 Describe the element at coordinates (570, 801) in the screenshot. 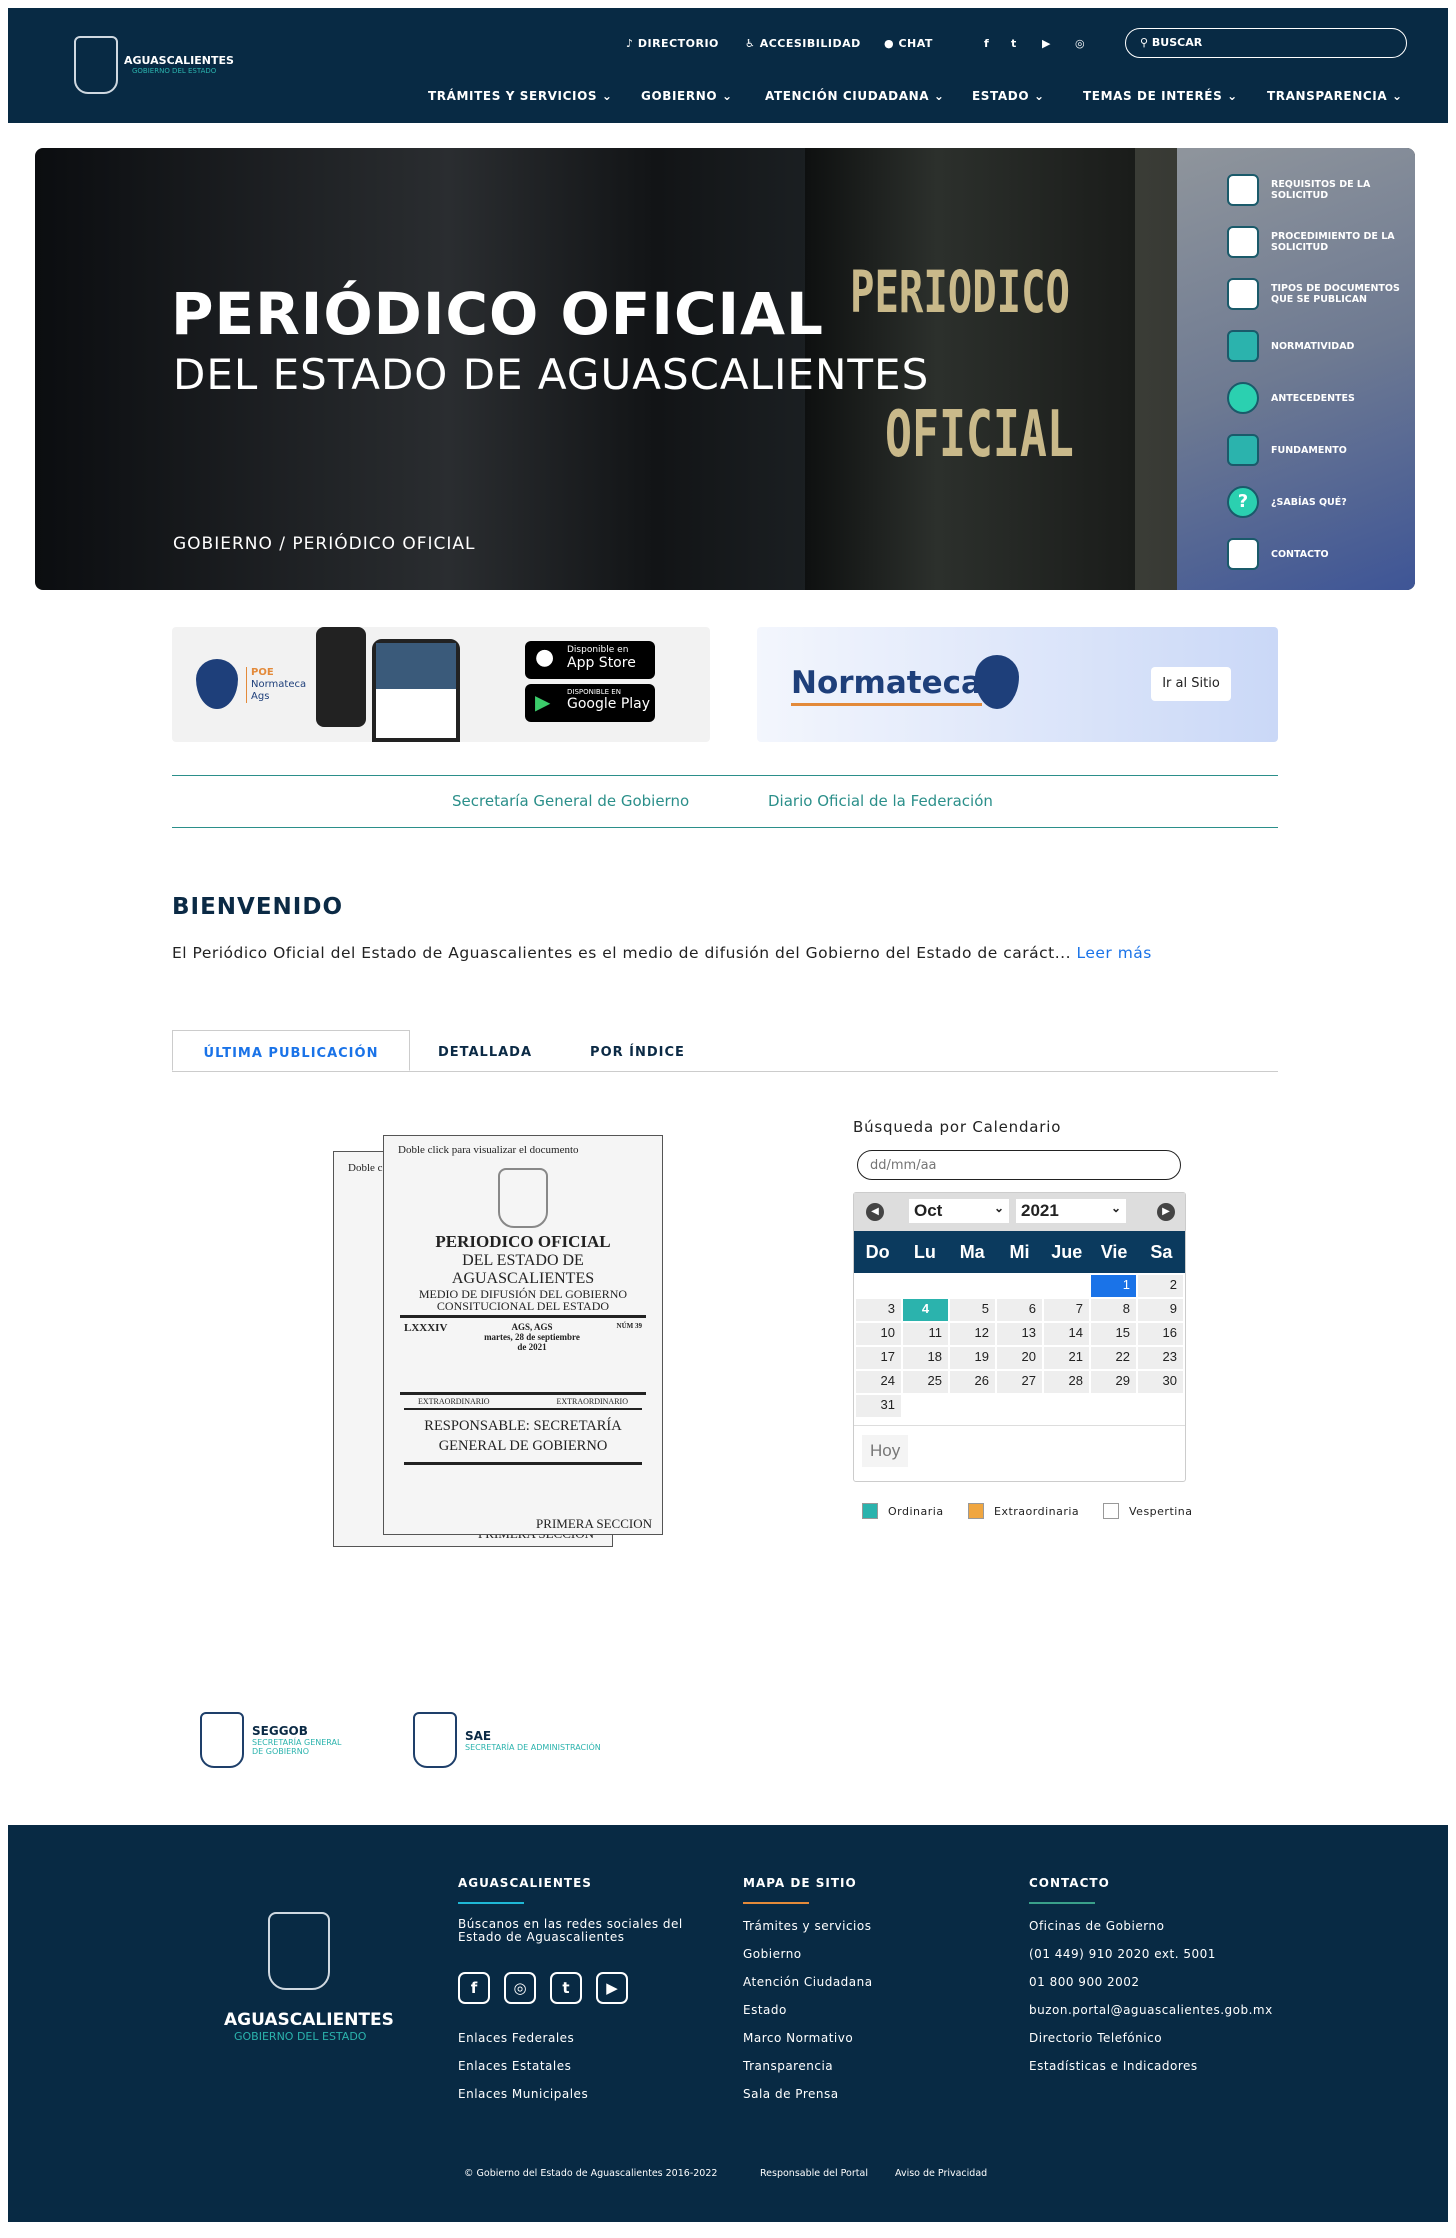

I see `link-secretaria: Secretaría General de Gobierno` at that location.